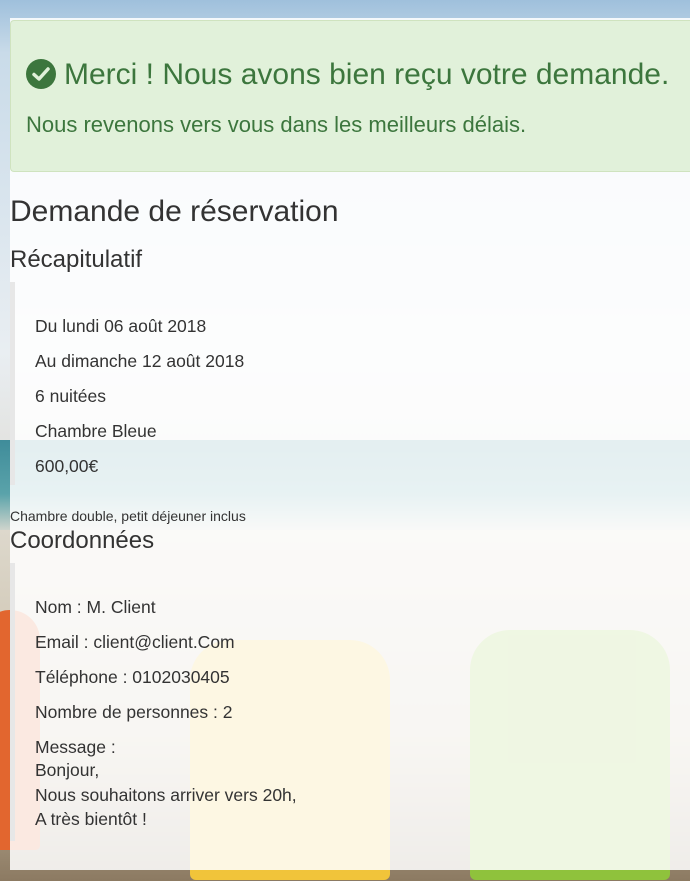 The width and height of the screenshot is (690, 881). Describe the element at coordinates (91, 819) in the screenshot. I see `message-line: A très bientôt !` at that location.